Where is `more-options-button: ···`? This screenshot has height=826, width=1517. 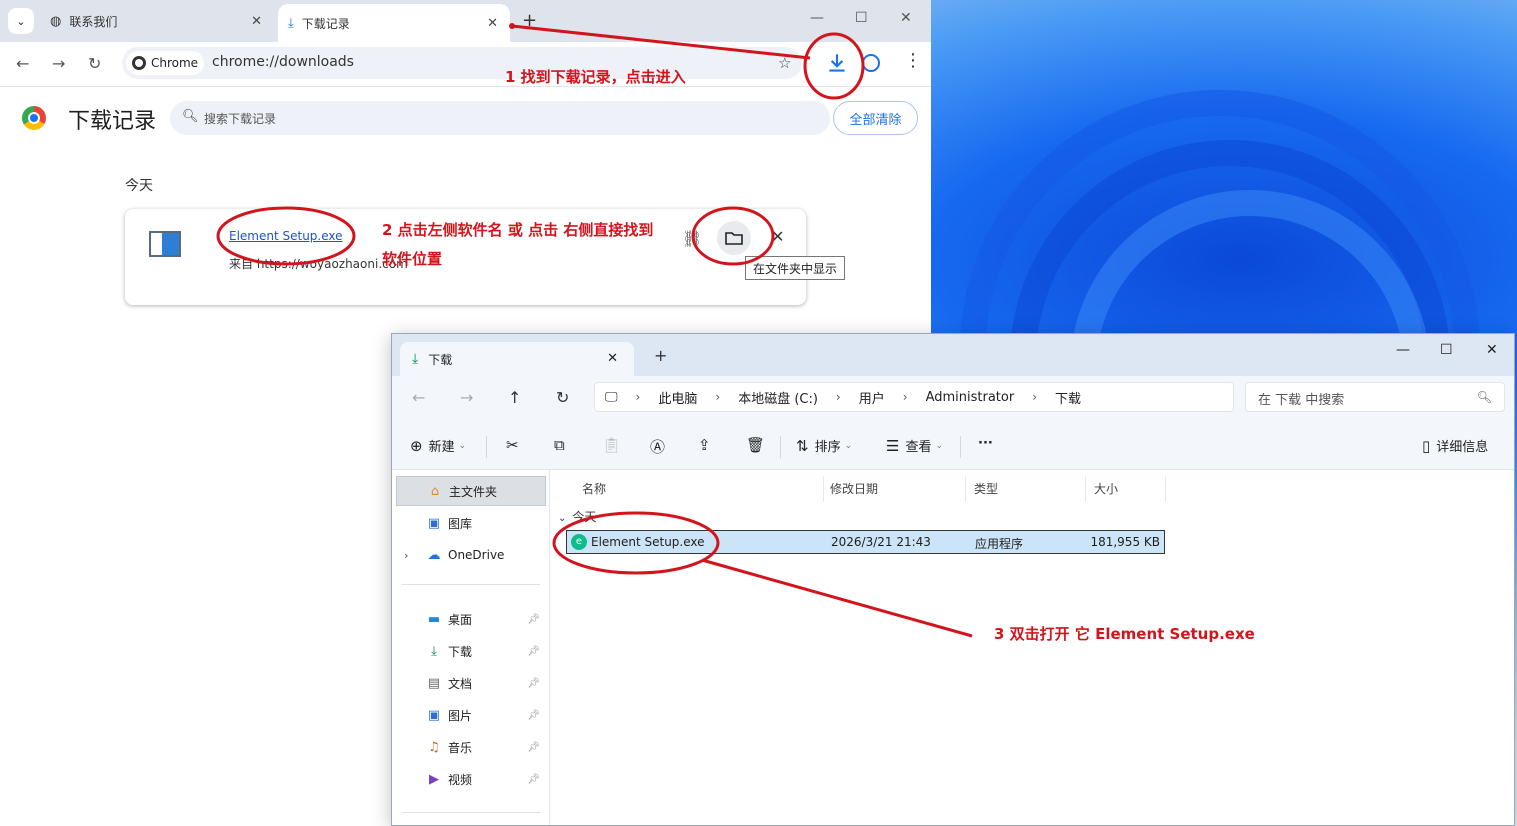
more-options-button: ··· is located at coordinates (985, 443).